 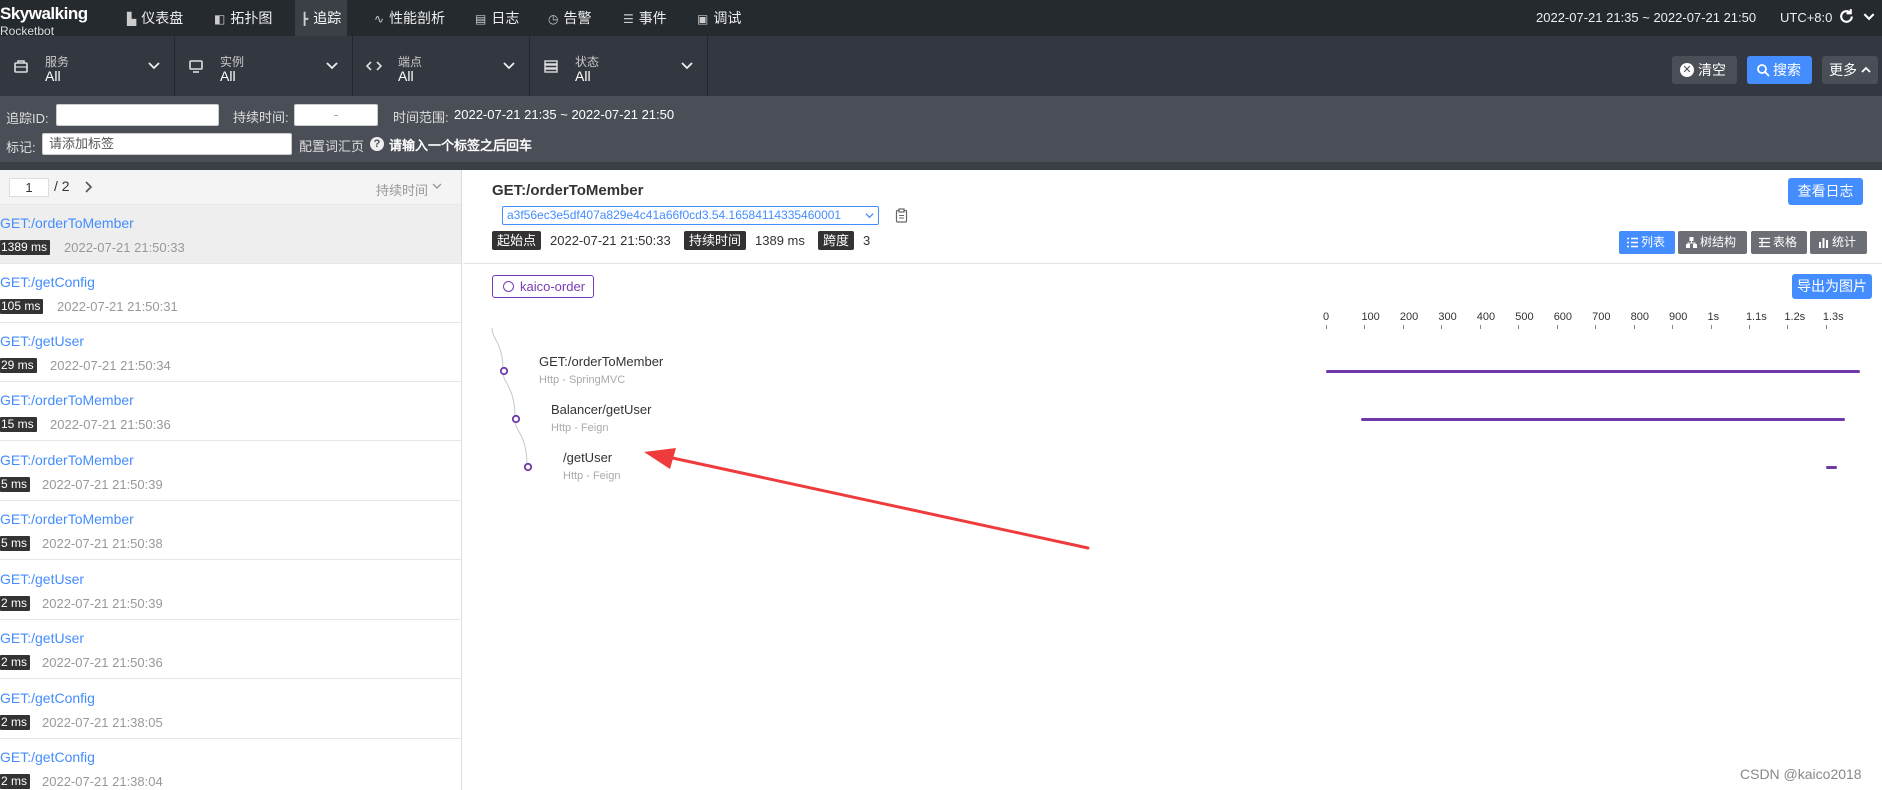 What do you see at coordinates (543, 286) in the screenshot?
I see `service-tag: kaico-order` at bounding box center [543, 286].